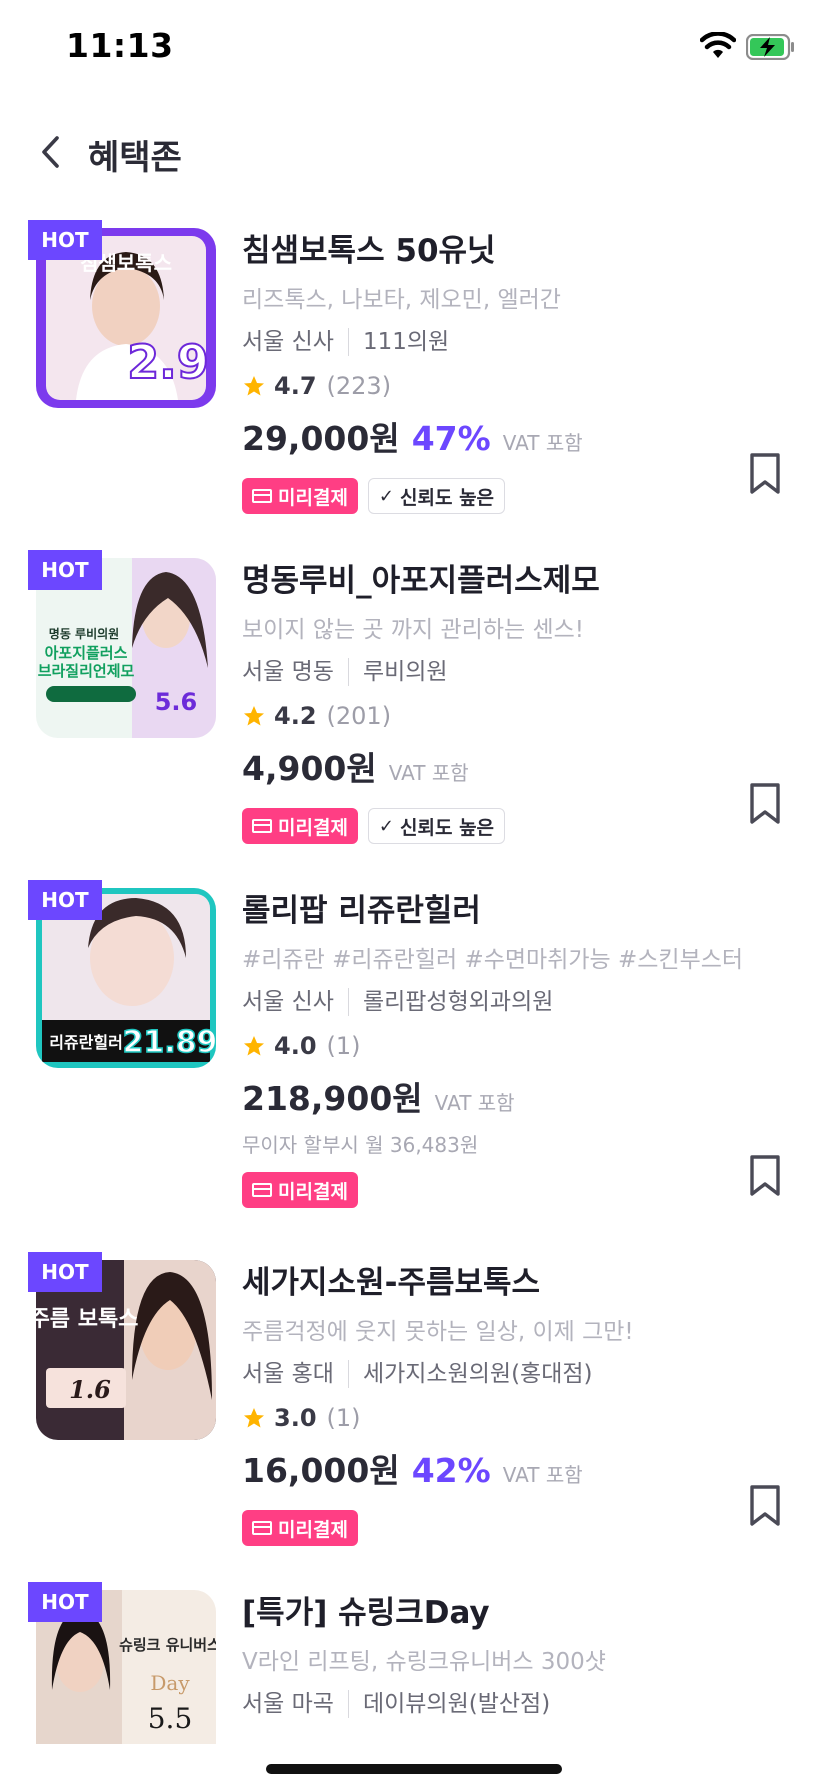 This screenshot has height=1792, width=828. Describe the element at coordinates (718, 45) in the screenshot. I see `wifi-icon` at that location.